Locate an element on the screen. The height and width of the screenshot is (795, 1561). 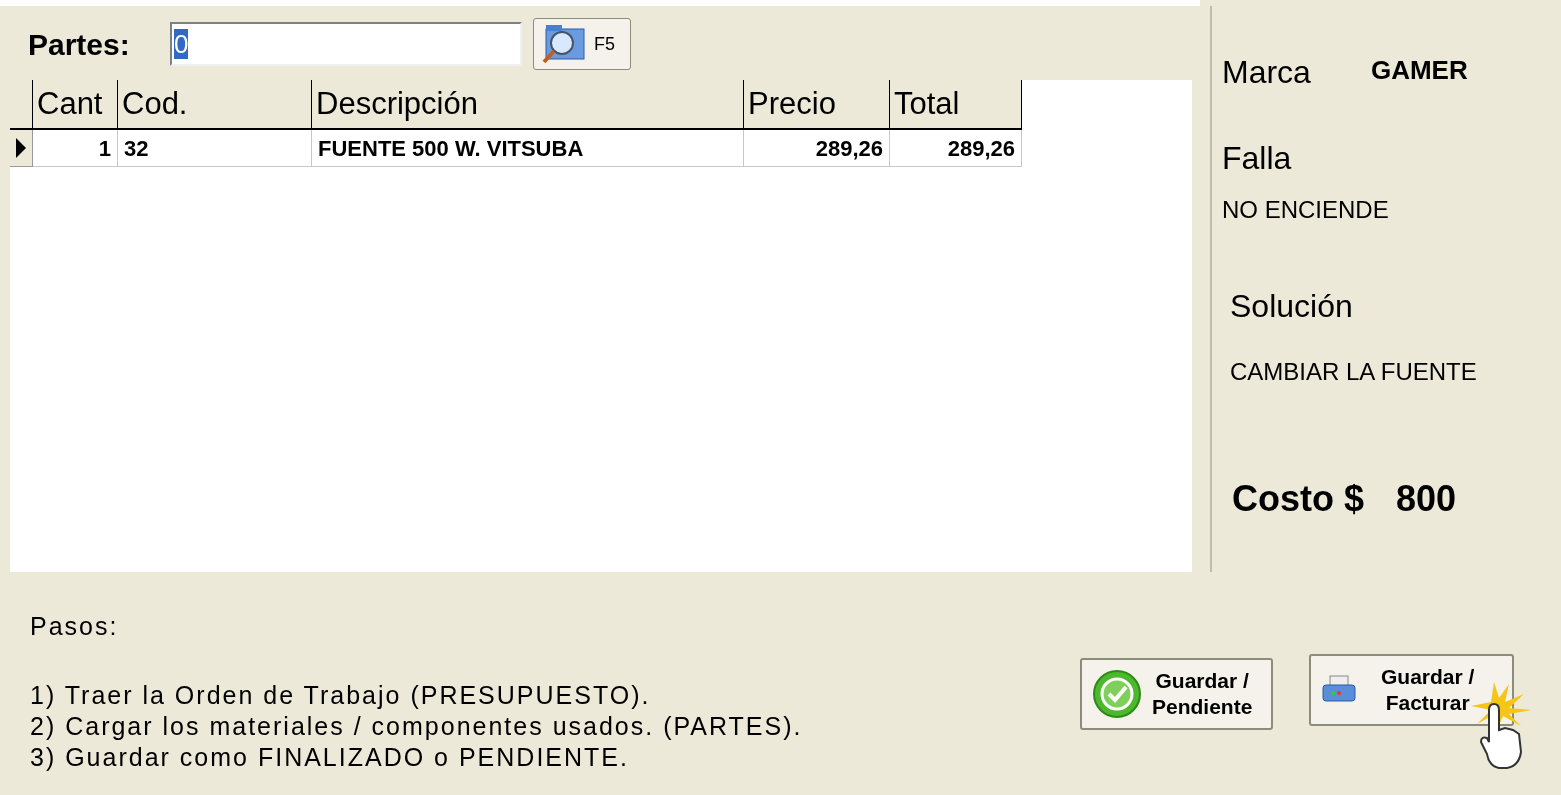
solution-label: Solución is located at coordinates (1292, 306).